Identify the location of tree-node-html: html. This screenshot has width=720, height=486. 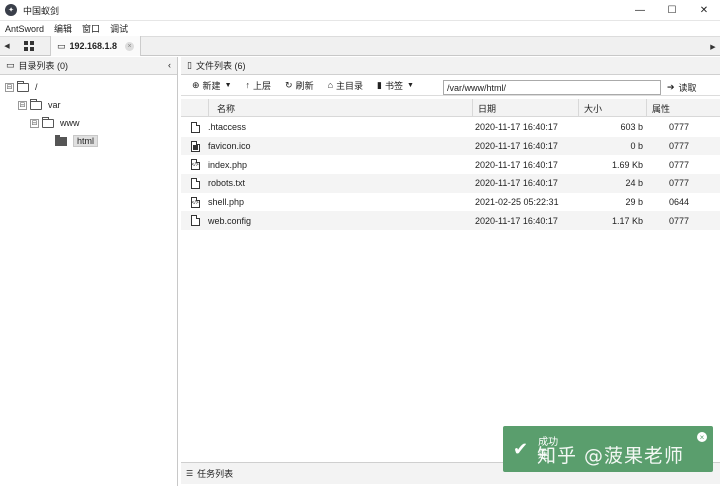
(75, 141).